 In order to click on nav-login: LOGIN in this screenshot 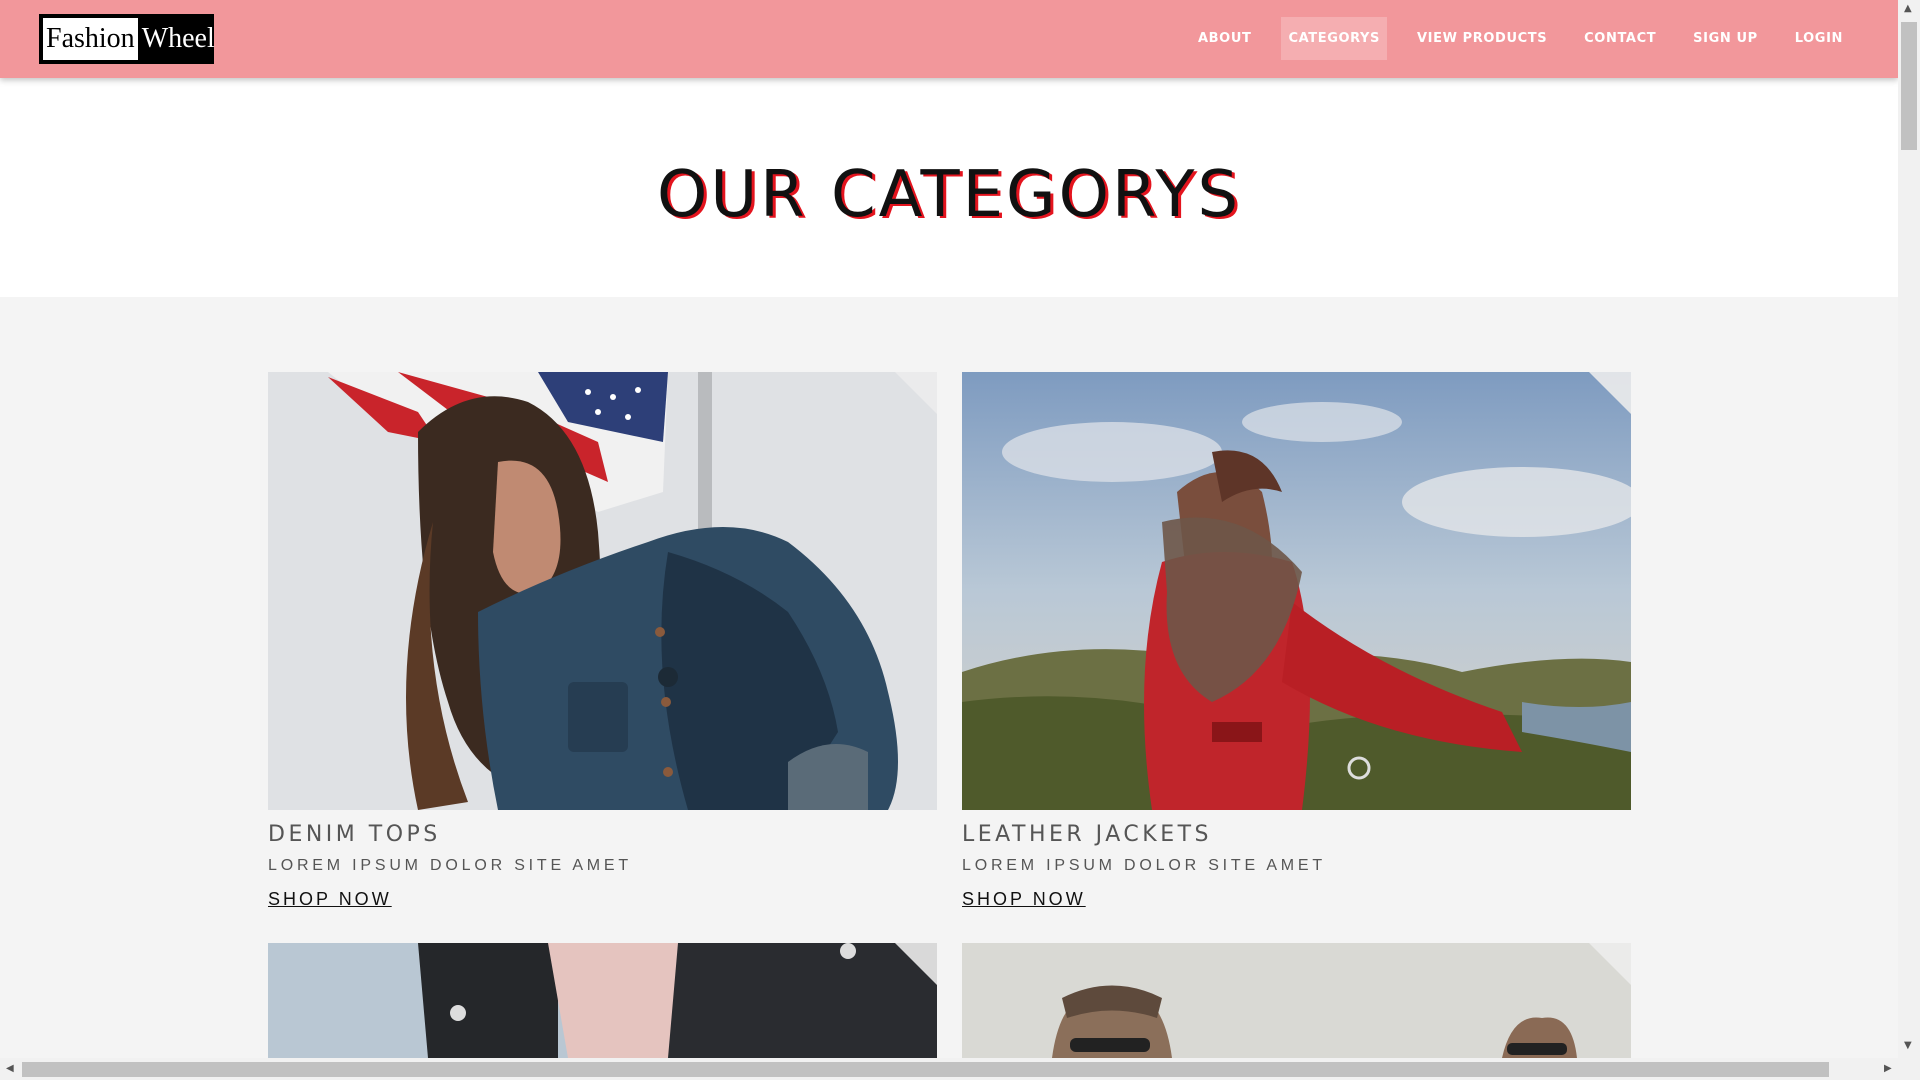, I will do `click(1819, 38)`.